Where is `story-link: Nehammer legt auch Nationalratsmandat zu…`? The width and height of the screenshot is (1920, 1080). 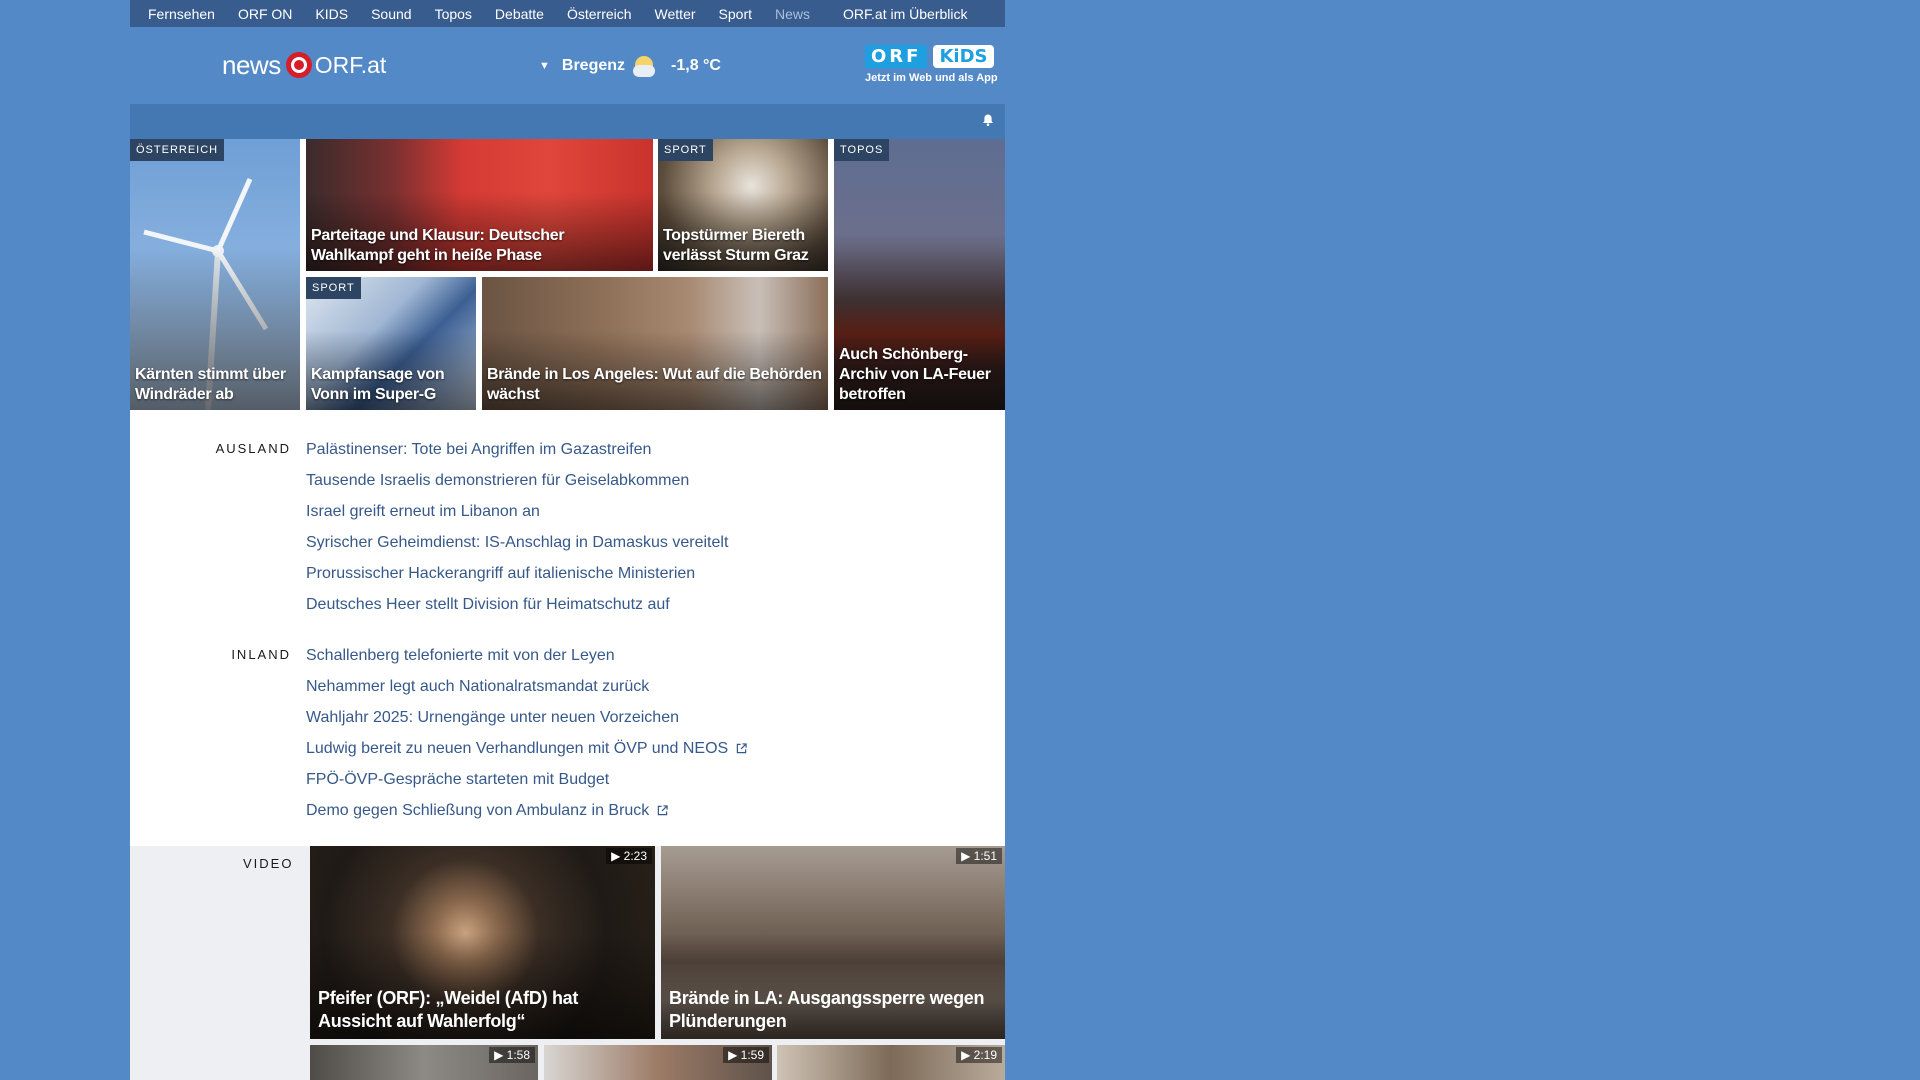
story-link: Nehammer legt auch Nationalratsmandat zu… is located at coordinates (526, 693).